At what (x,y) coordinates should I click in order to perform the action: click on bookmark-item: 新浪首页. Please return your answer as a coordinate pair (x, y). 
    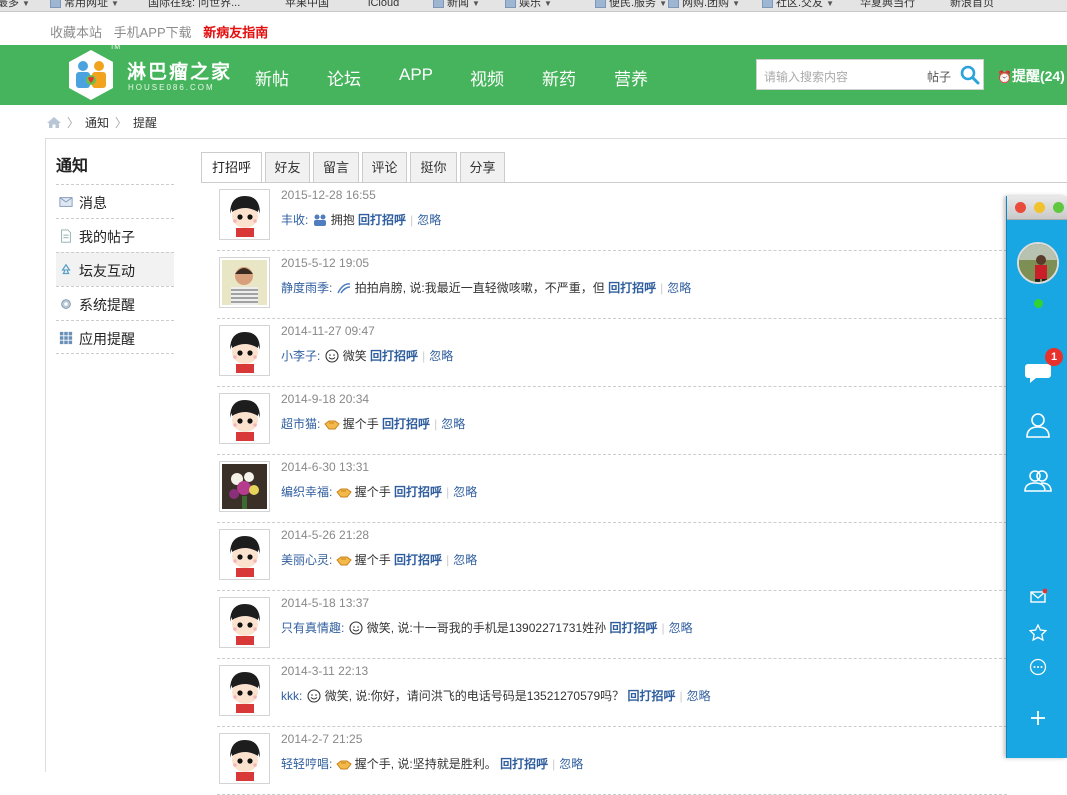
    Looking at the image, I should click on (972, 5).